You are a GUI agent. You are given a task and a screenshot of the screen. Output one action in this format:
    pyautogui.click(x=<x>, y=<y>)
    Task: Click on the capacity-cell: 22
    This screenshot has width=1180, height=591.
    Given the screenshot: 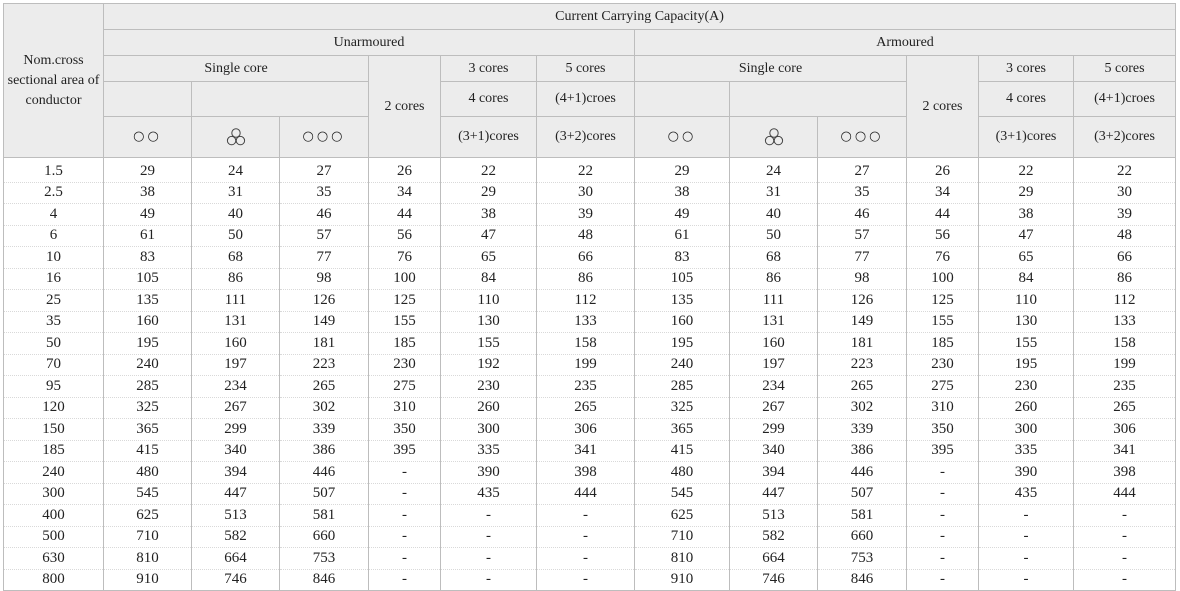 What is the action you would take?
    pyautogui.click(x=1026, y=170)
    